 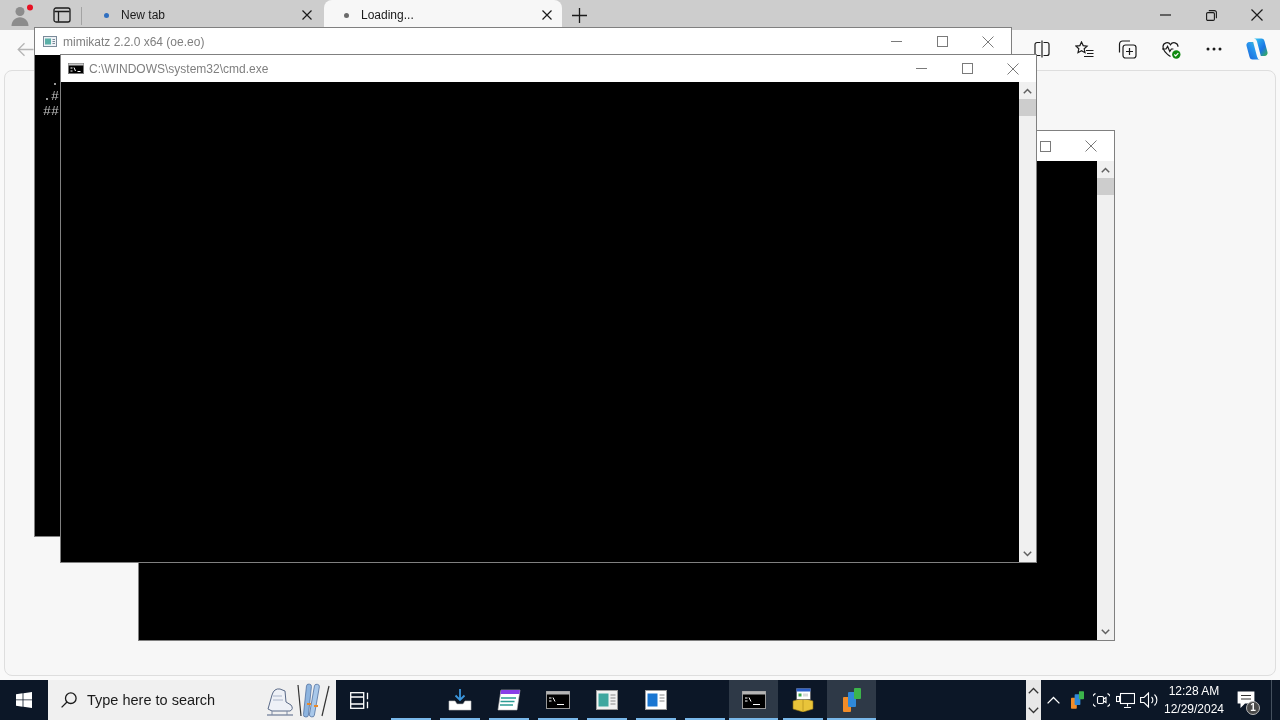 What do you see at coordinates (1253, 708) in the screenshot?
I see `notification-badge: 1` at bounding box center [1253, 708].